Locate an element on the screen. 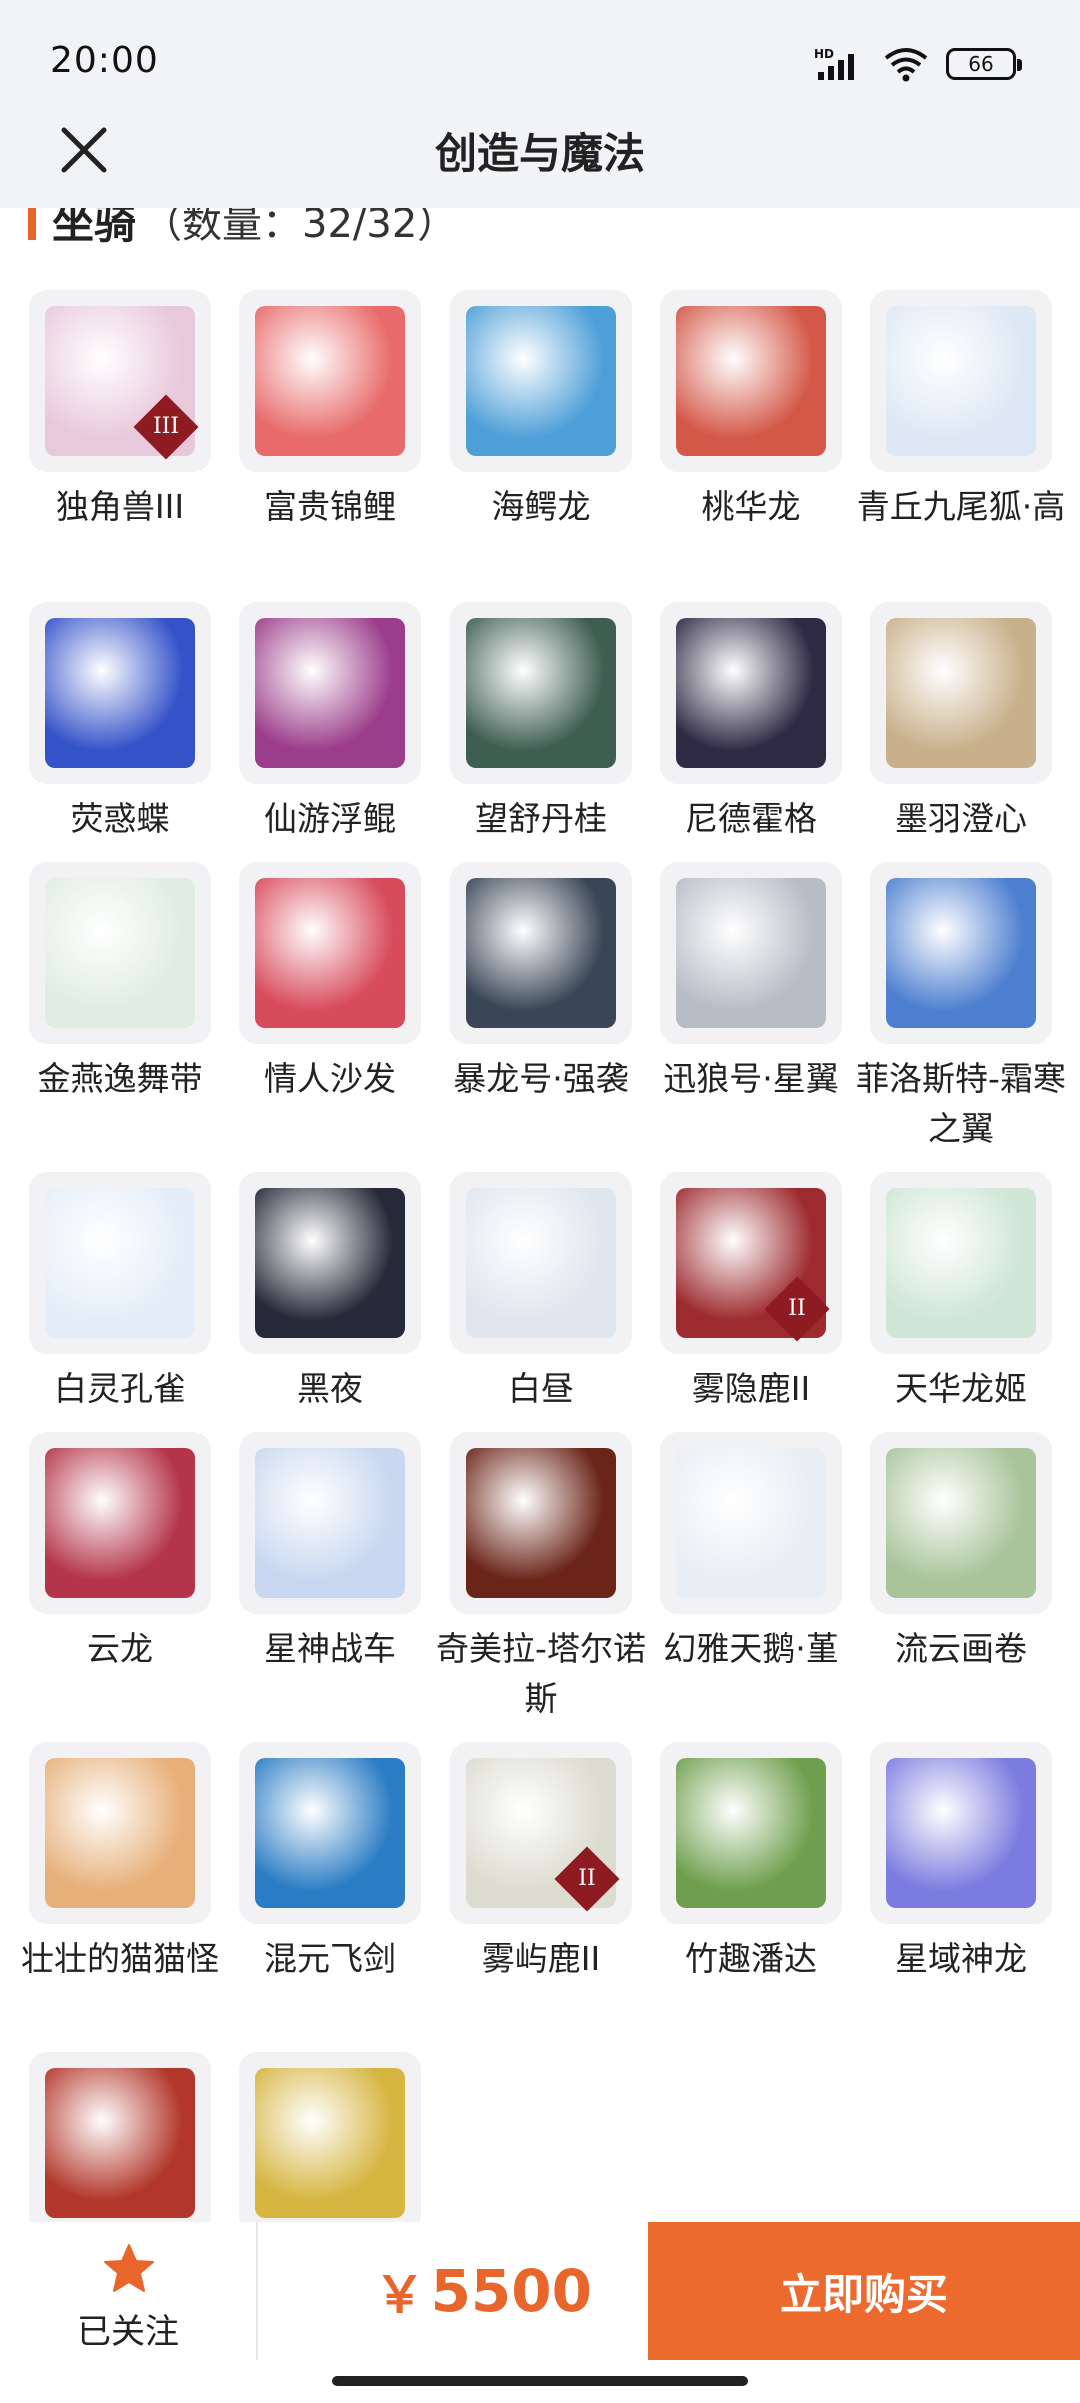 The width and height of the screenshot is (1080, 2403). mount-card: 天华龙姬 is located at coordinates (961, 1293).